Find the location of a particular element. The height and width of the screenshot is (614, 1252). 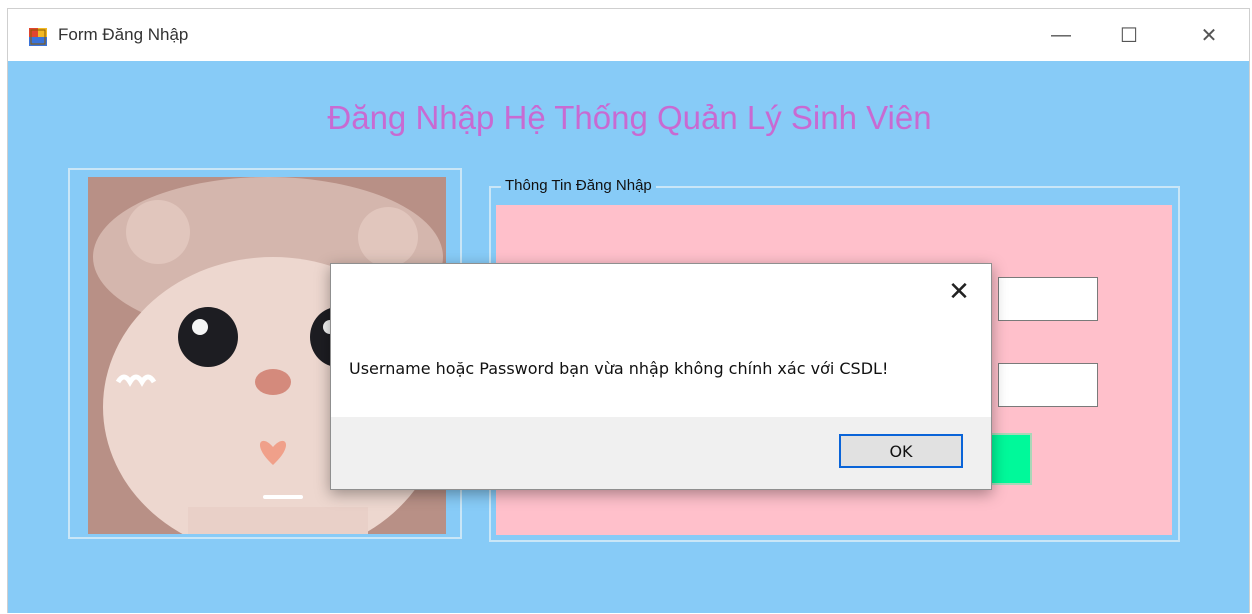

groupbox-title: Thông Tin Đăng Nhập is located at coordinates (578, 185).